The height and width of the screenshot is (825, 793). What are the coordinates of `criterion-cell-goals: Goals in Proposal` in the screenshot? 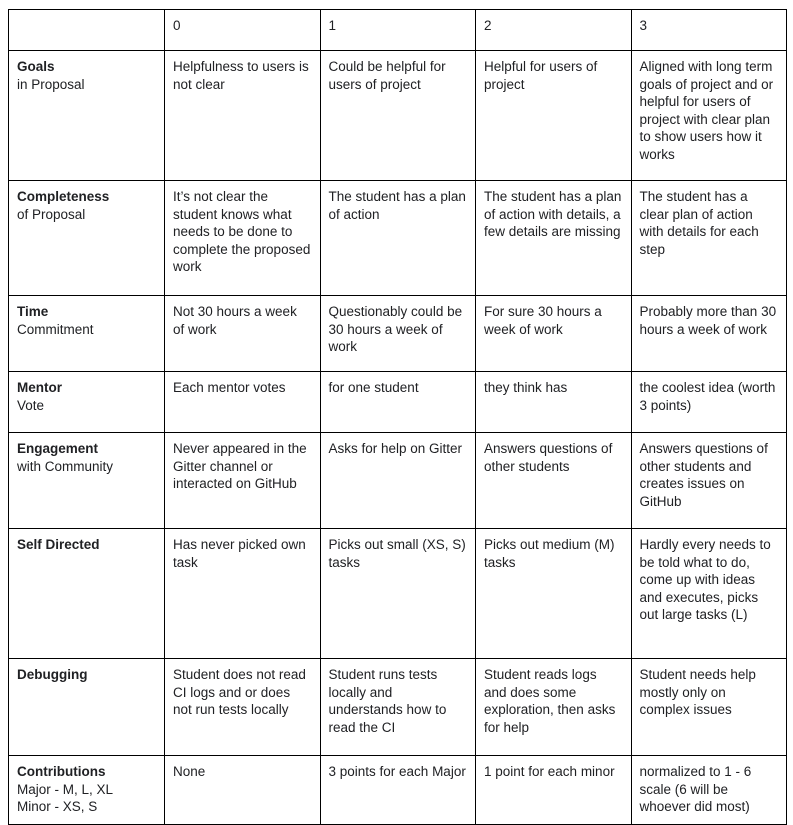 It's located at (86, 115).